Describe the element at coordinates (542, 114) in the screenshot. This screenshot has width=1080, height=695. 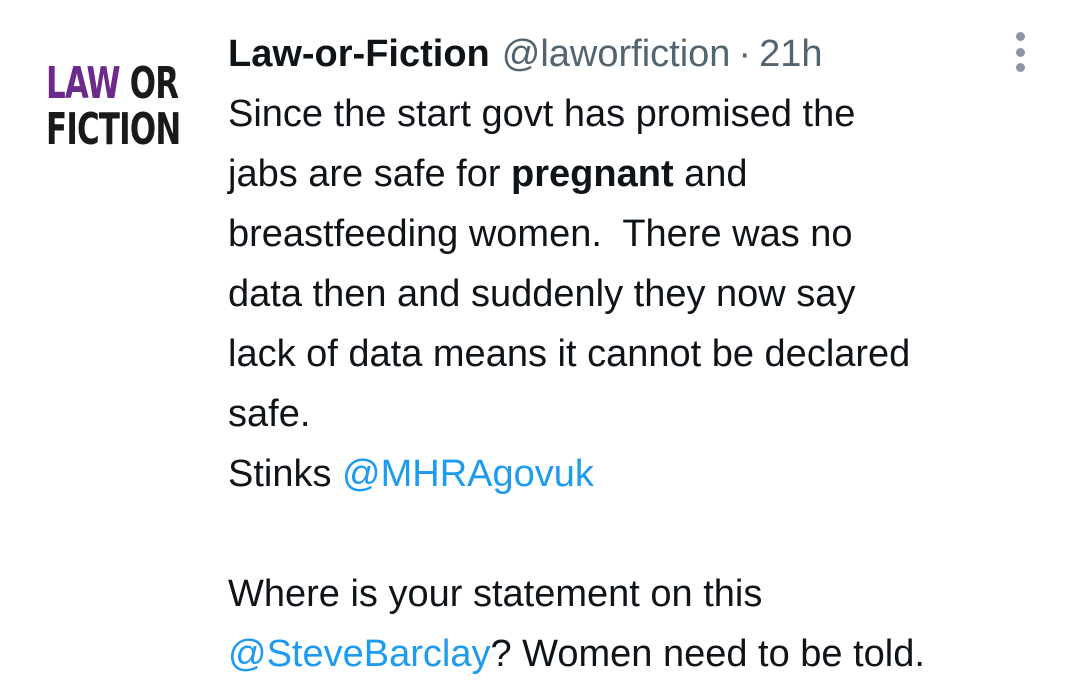
I see `tweet-text-line: Since the start govt has promised the` at that location.